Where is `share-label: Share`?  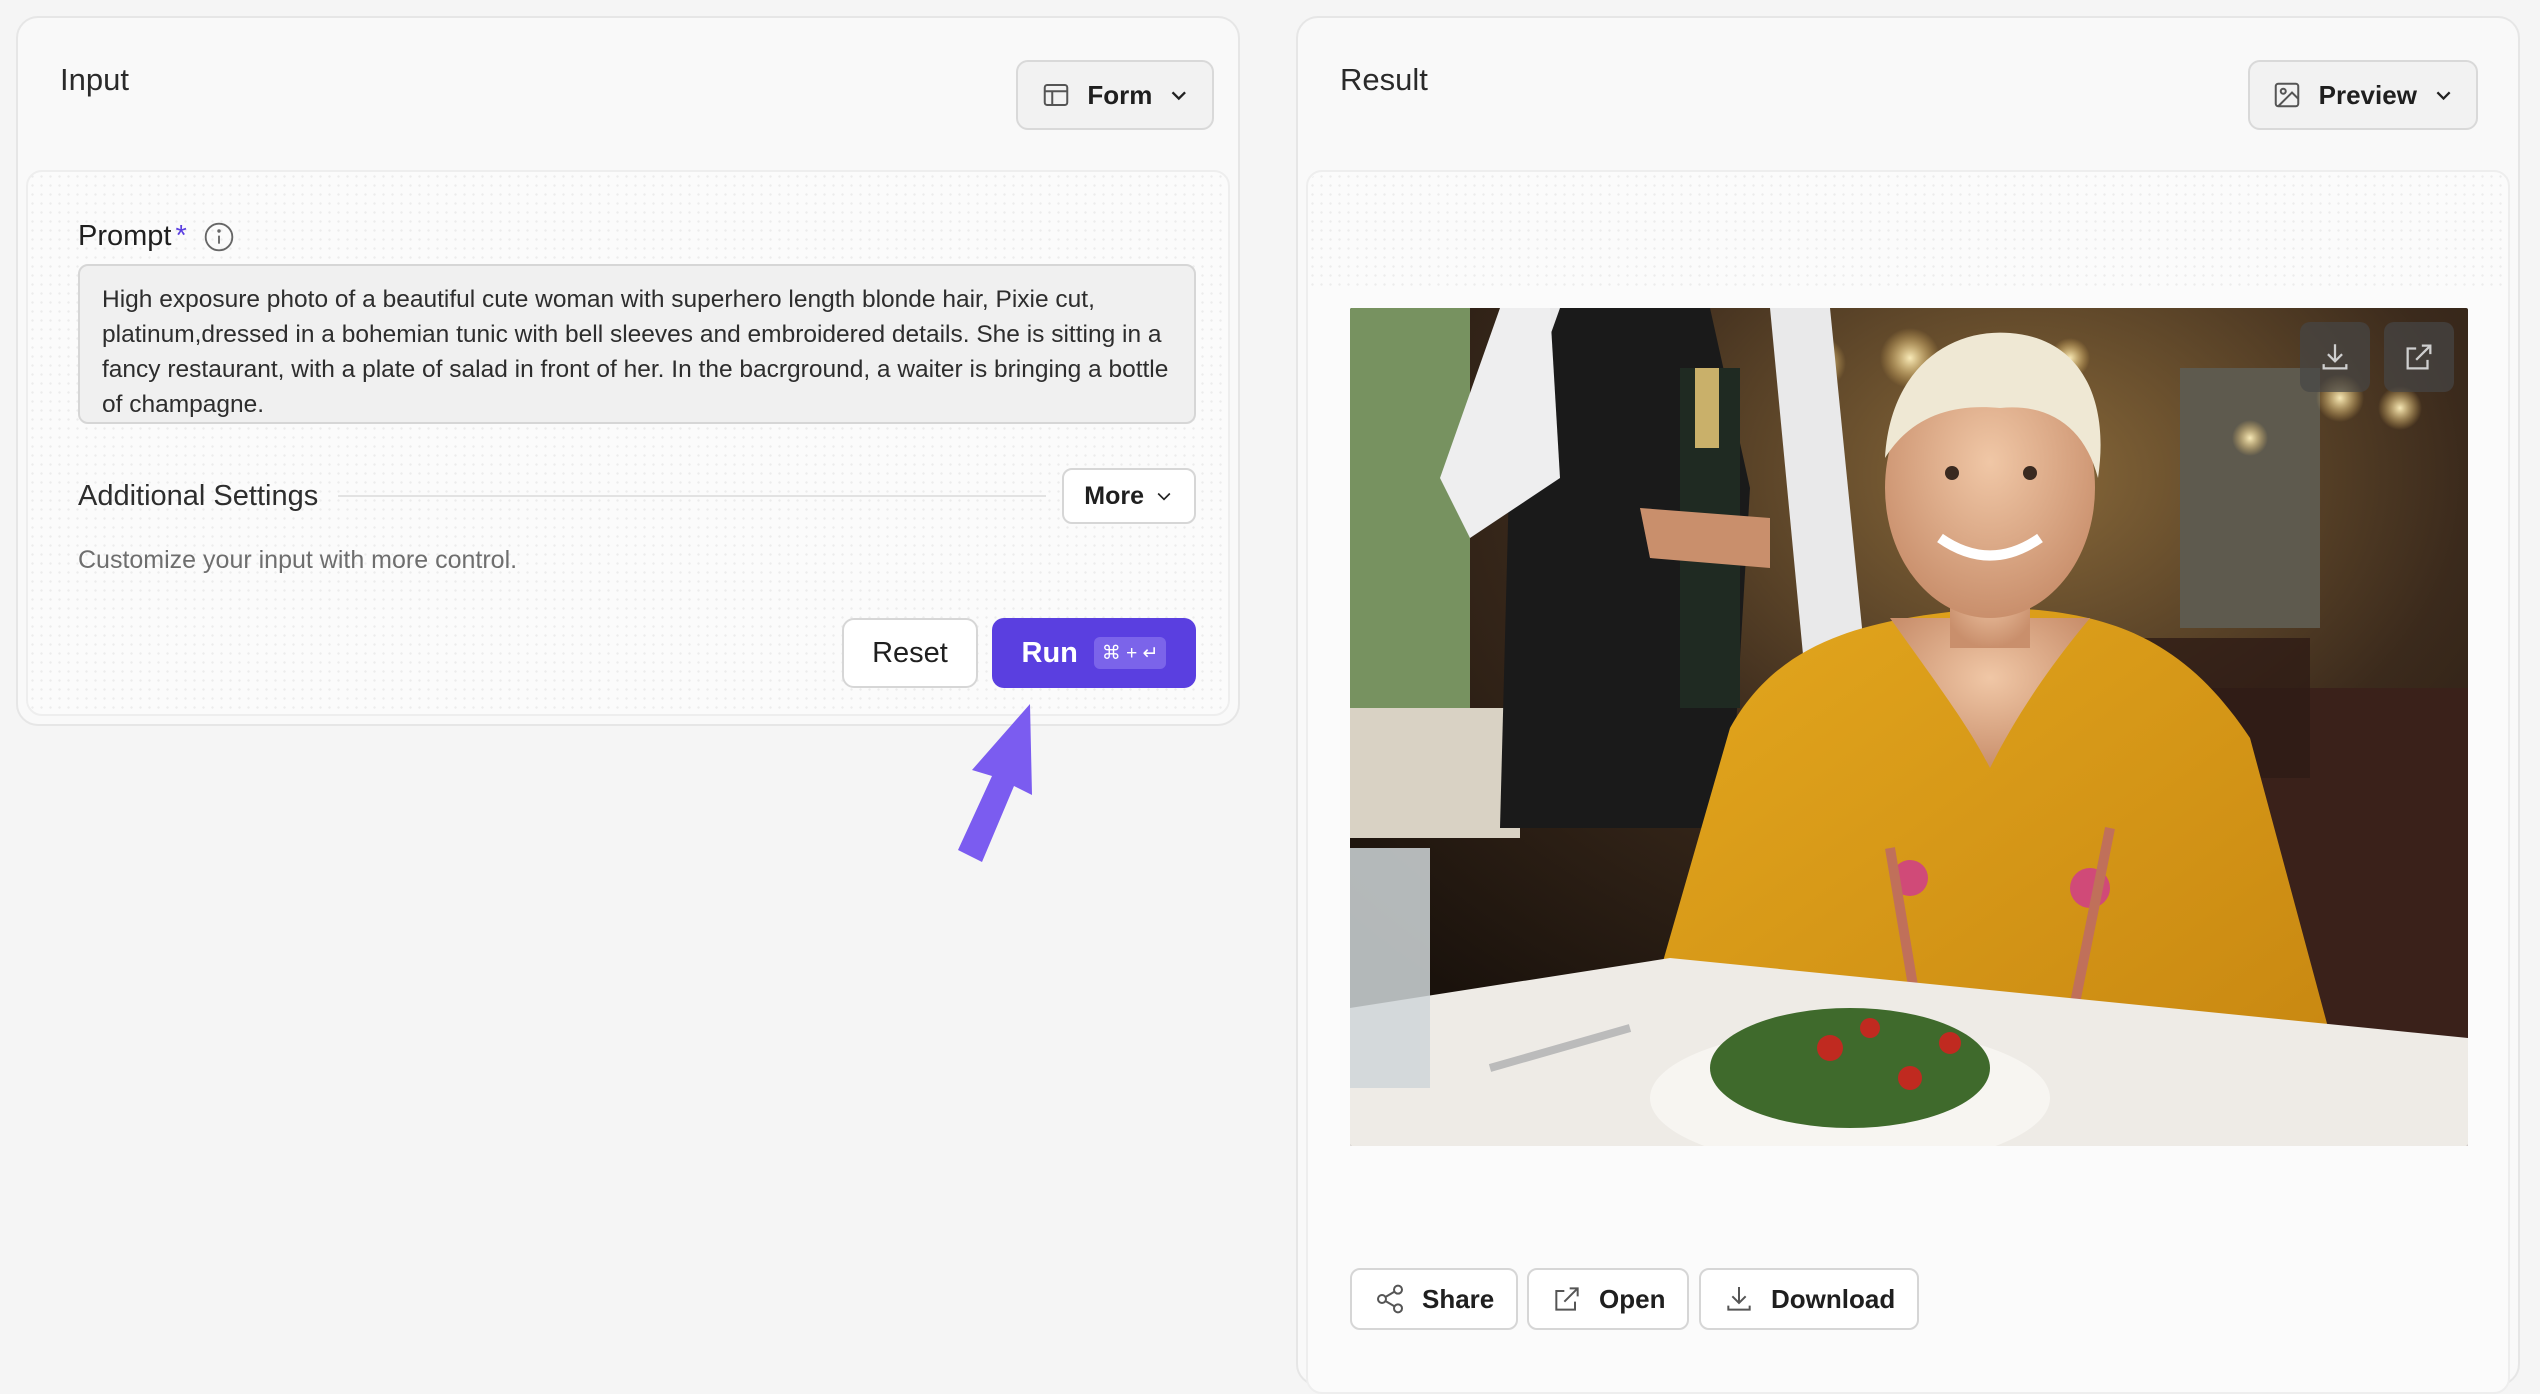
share-label: Share is located at coordinates (1458, 1298).